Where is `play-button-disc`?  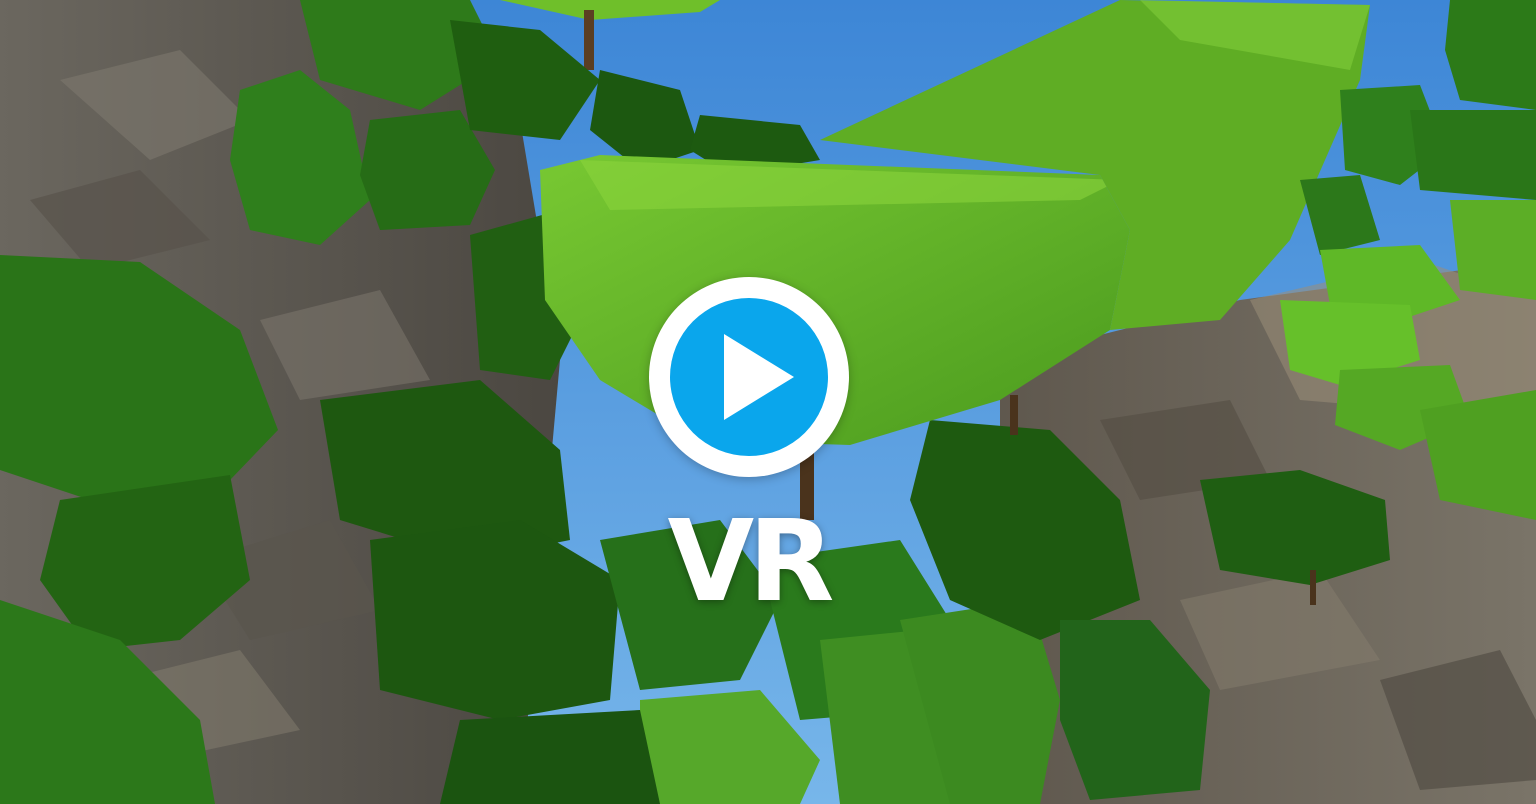 play-button-disc is located at coordinates (749, 377).